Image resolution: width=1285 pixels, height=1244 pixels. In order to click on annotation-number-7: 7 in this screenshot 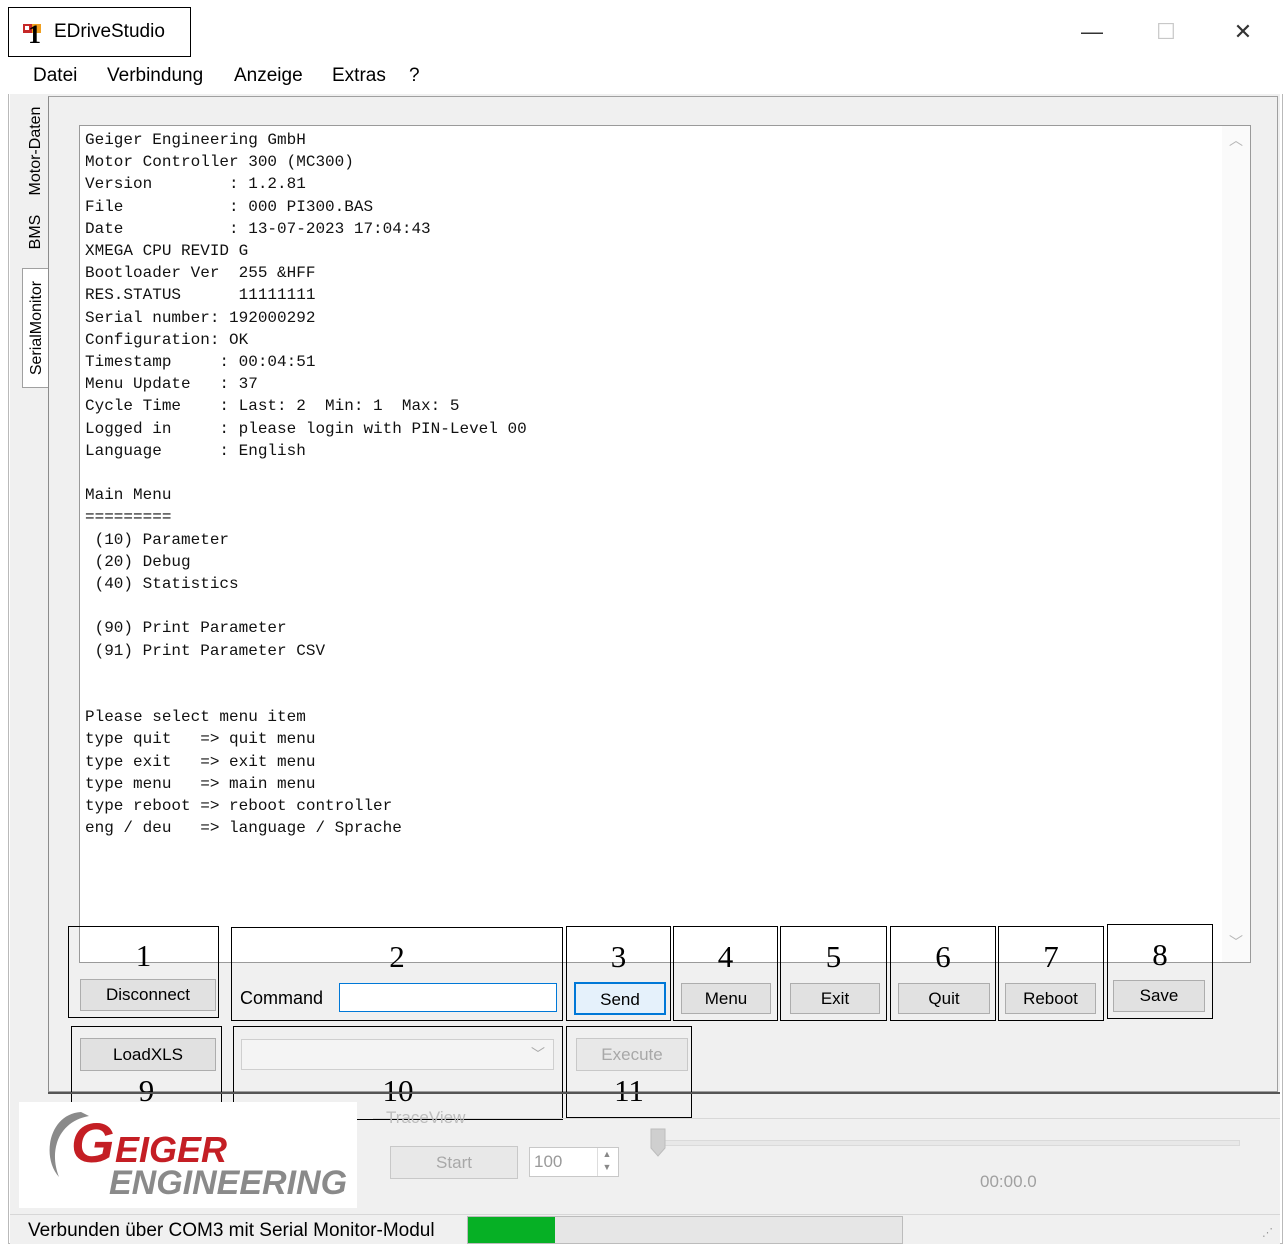, I will do `click(1051, 956)`.